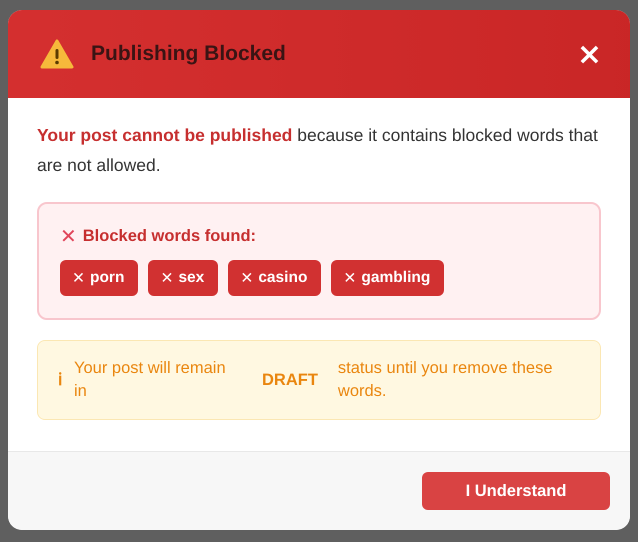  I want to click on blocked-word-tag: ✕ porn, so click(99, 278).